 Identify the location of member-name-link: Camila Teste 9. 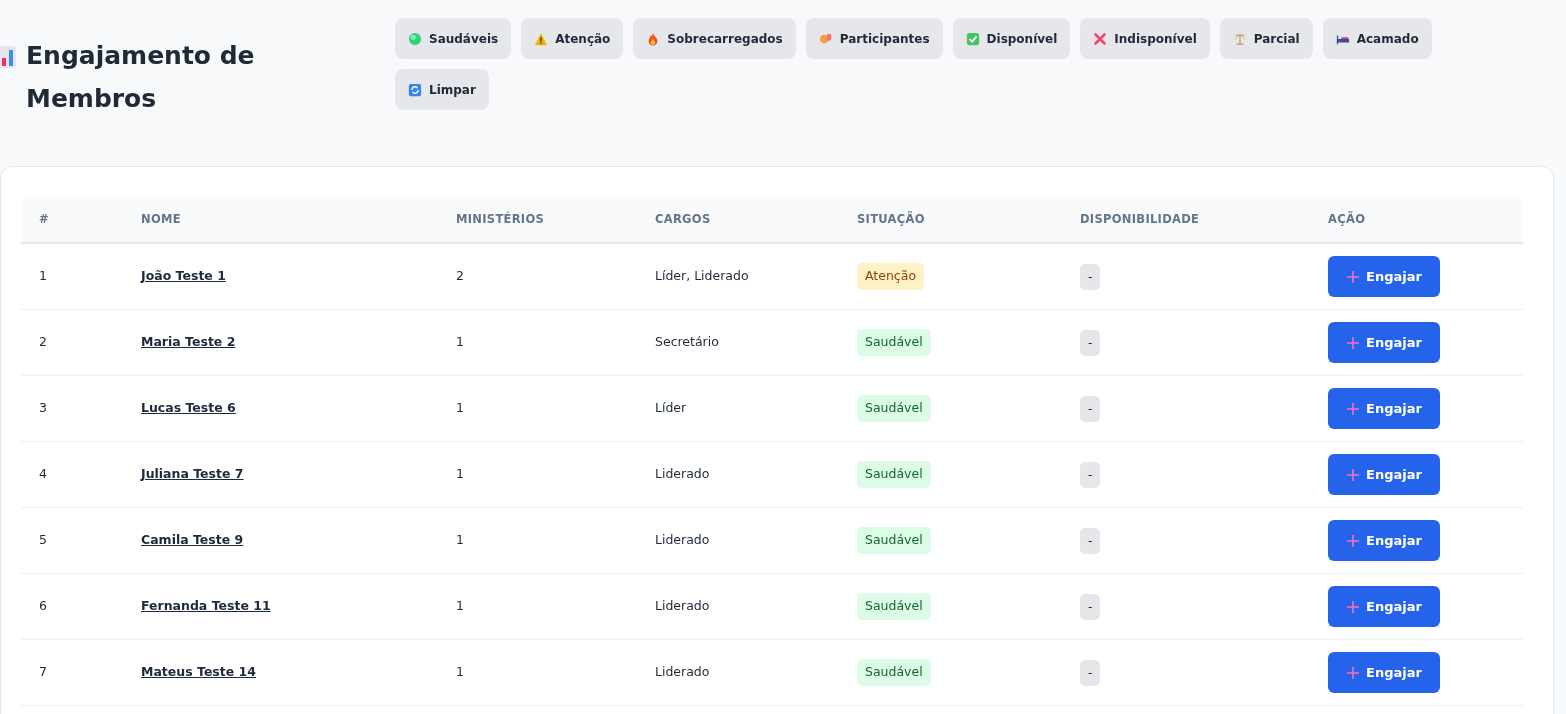
(192, 540).